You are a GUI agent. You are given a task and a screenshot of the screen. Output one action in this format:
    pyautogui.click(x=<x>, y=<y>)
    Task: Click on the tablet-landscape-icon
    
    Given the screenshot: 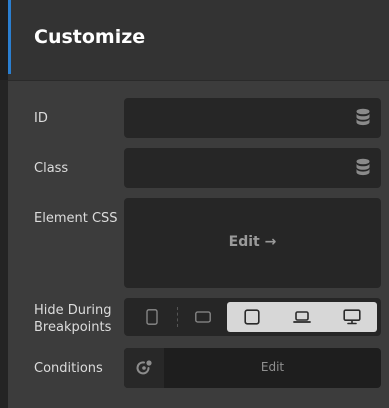 What is the action you would take?
    pyautogui.click(x=203, y=317)
    